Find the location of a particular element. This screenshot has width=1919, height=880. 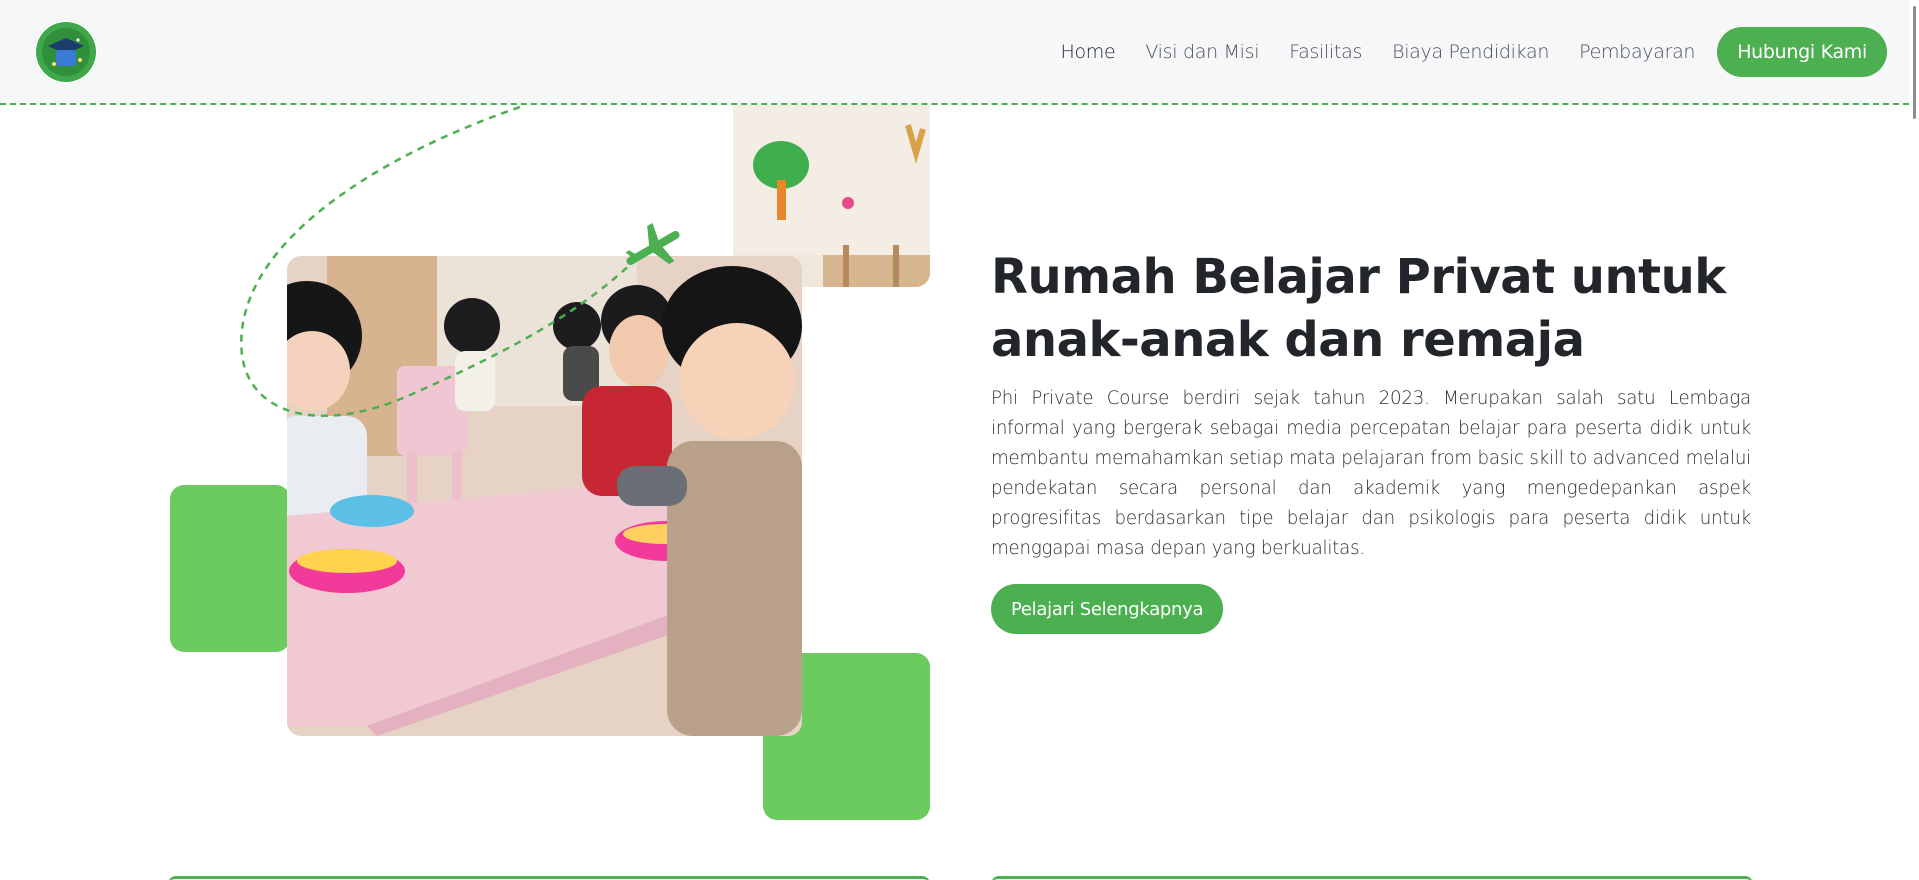

nav-link-home: Home is located at coordinates (1087, 52).